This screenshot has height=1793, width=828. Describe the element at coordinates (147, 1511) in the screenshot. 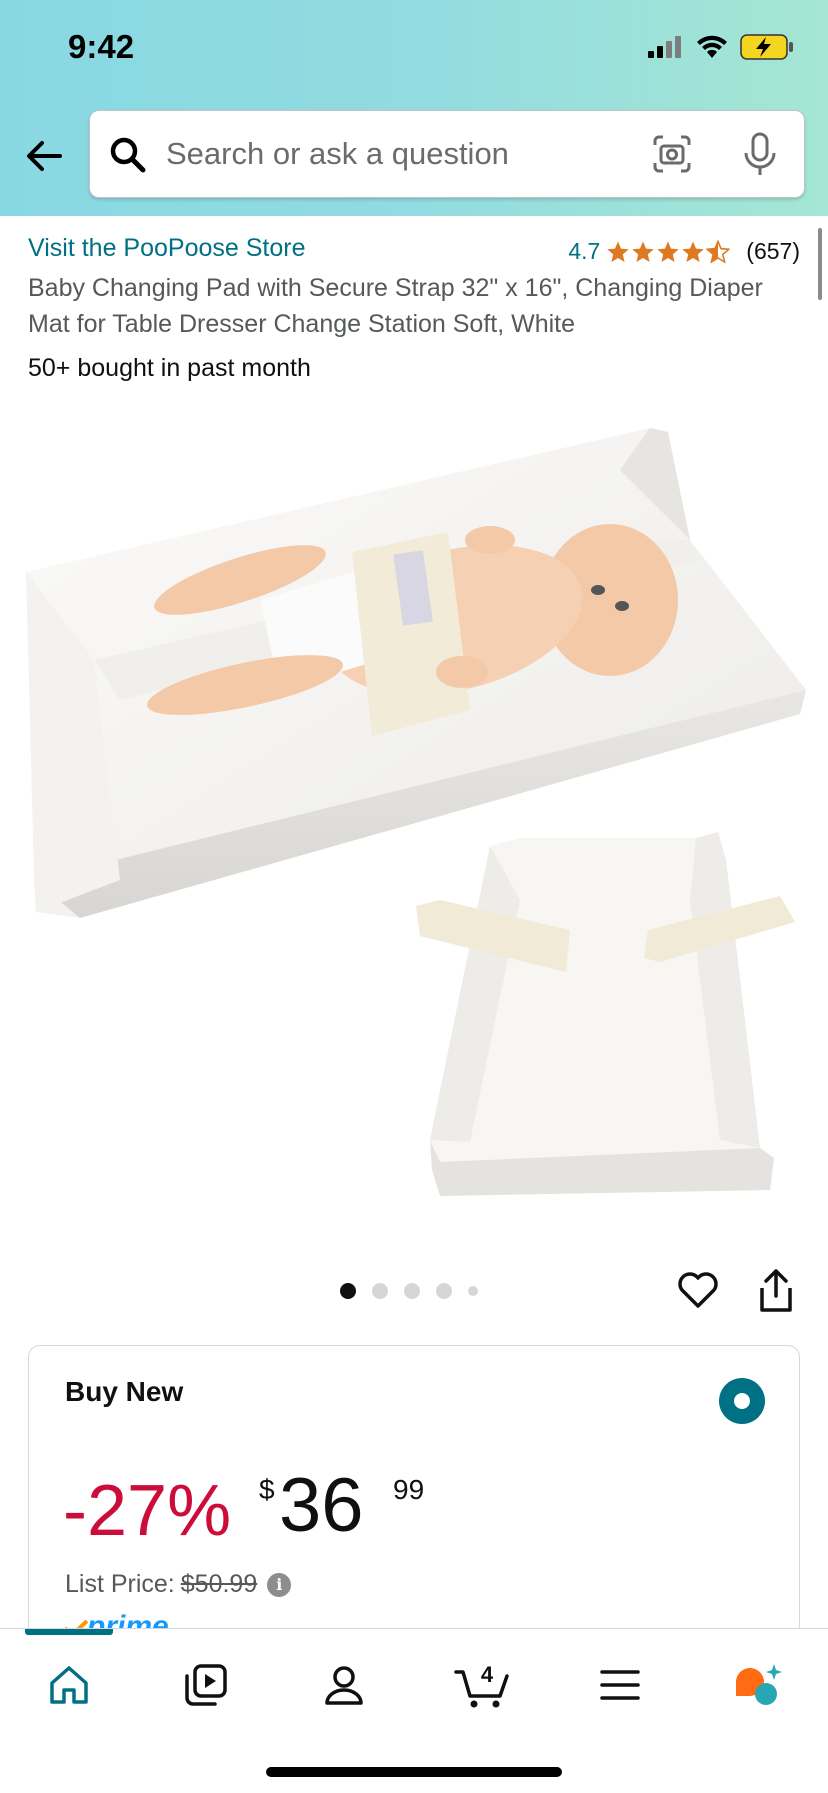

I see `discount-percent: -27%` at that location.